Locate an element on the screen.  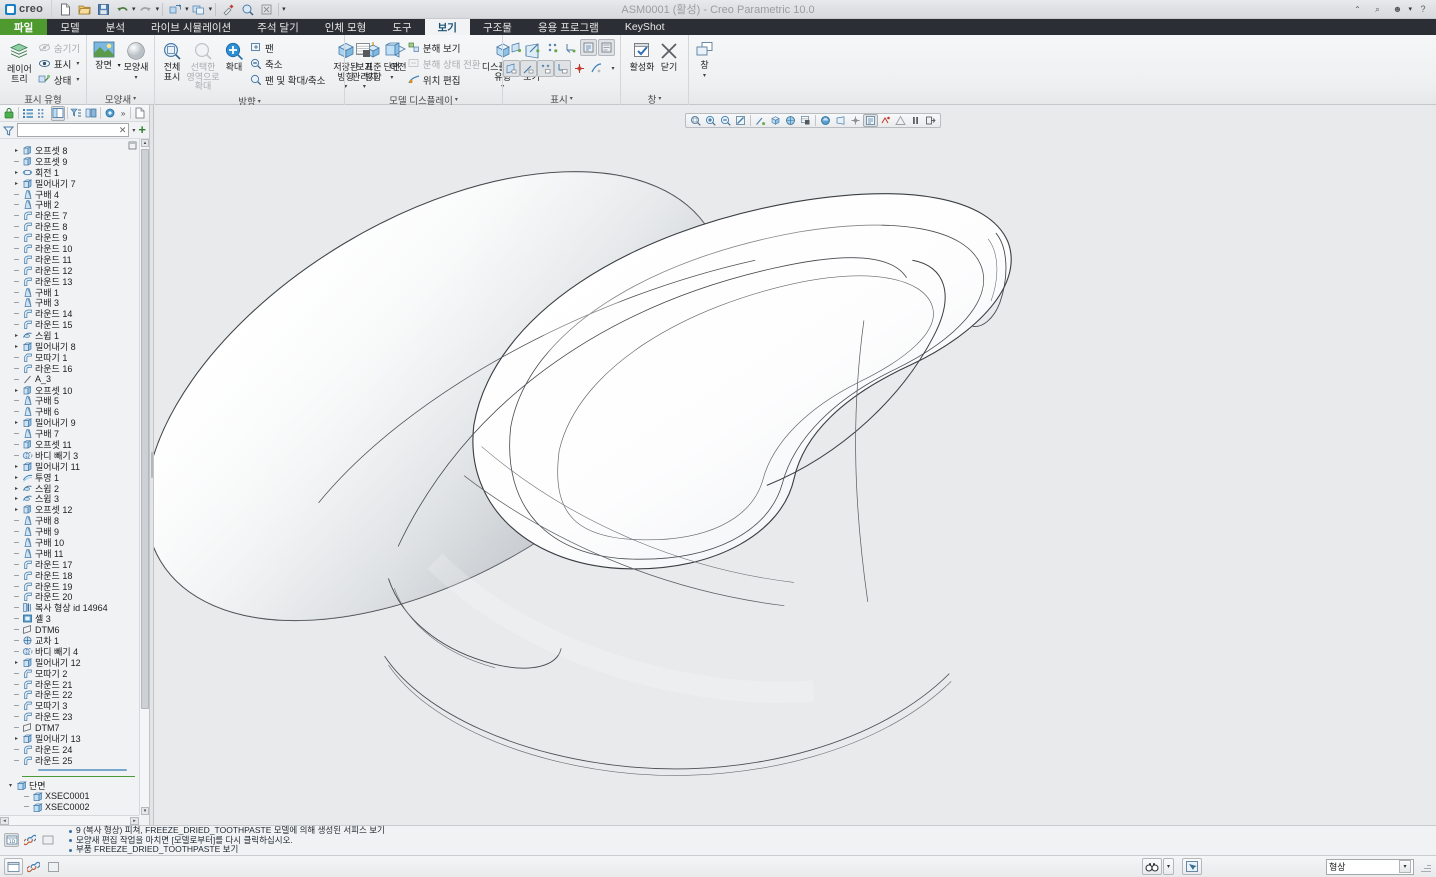
tab-file: 파일 is located at coordinates (24, 27).